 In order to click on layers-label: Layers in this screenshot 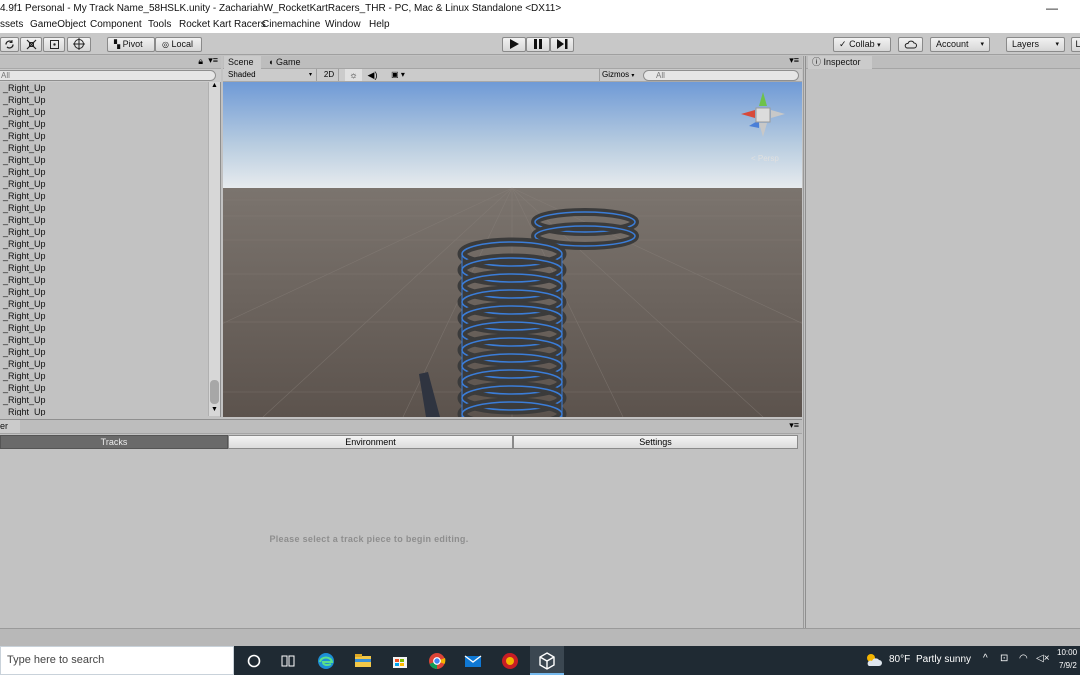, I will do `click(1026, 44)`.